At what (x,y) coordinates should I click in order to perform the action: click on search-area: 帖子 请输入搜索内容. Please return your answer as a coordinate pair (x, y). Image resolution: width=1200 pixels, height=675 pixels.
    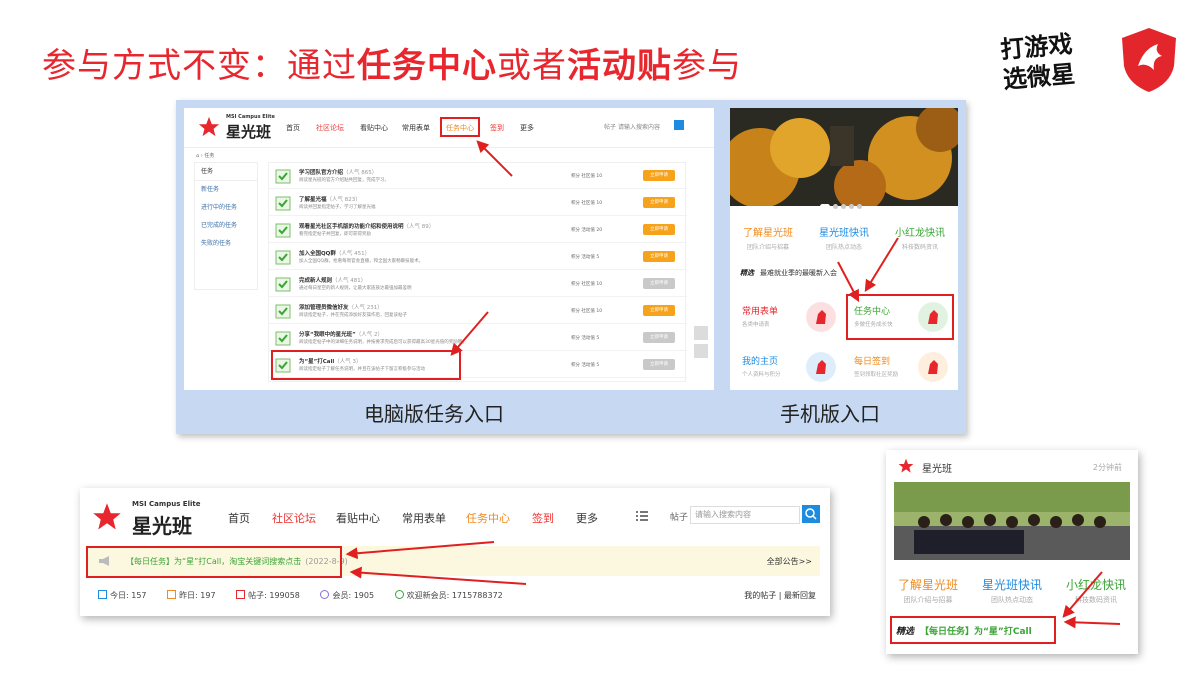
    Looking at the image, I should click on (632, 126).